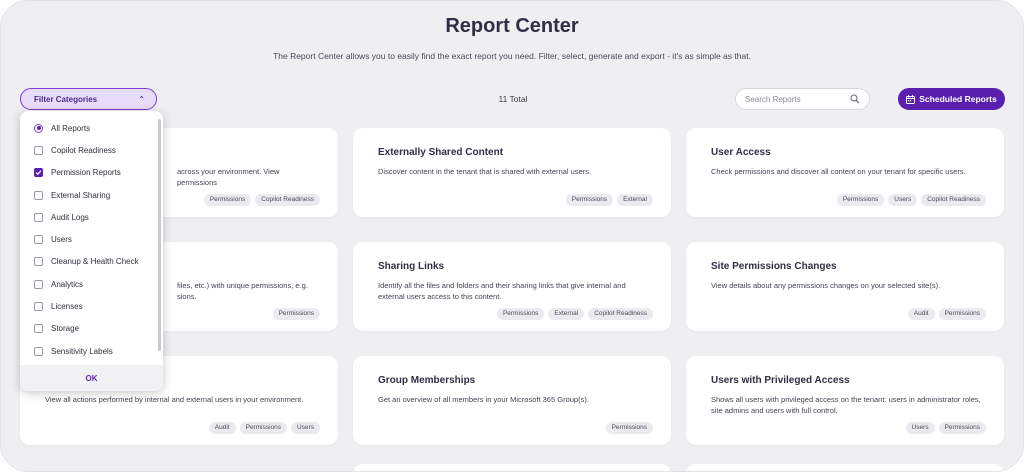  Describe the element at coordinates (70, 217) in the screenshot. I see `filter-option-label: Audit Logs` at that location.